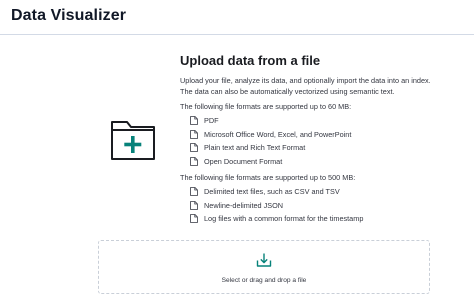  I want to click on file-dropzone: Select or drag and drop a file, so click(264, 267).